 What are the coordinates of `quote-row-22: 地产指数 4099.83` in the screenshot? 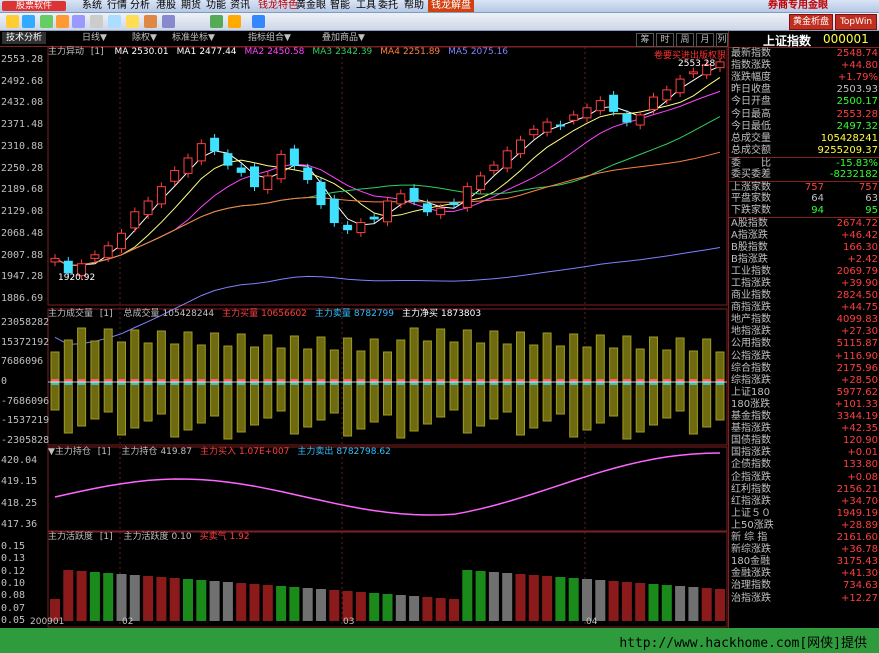 It's located at (804, 320).